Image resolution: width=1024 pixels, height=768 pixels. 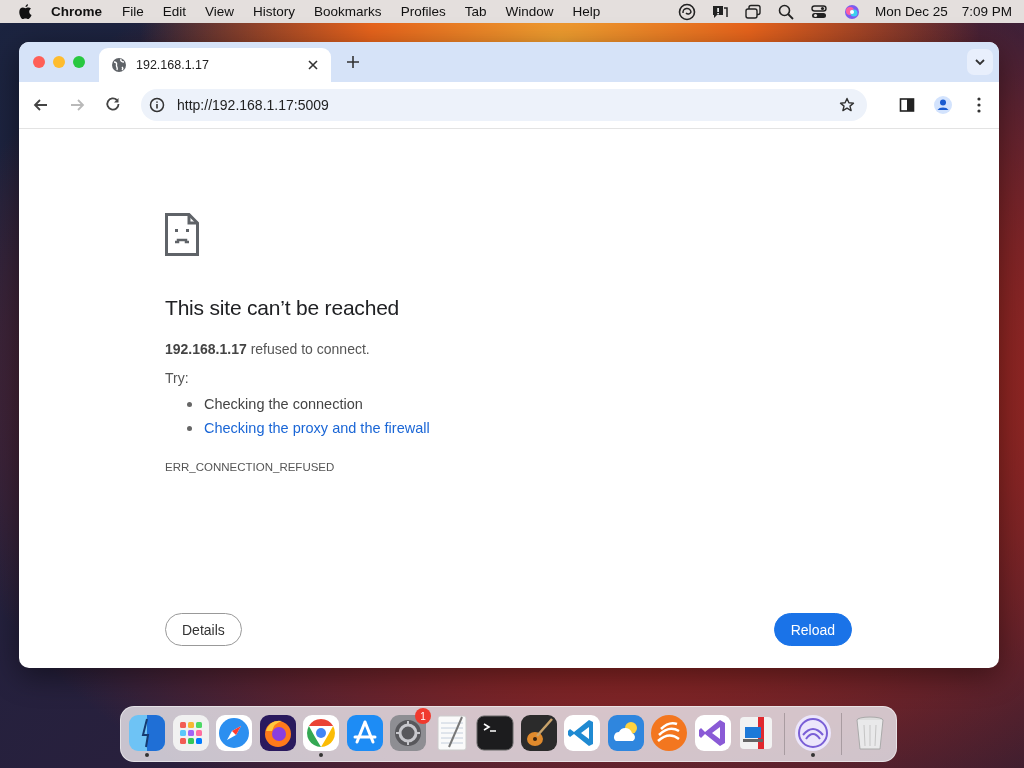 I want to click on globe-icon, so click(x=119, y=65).